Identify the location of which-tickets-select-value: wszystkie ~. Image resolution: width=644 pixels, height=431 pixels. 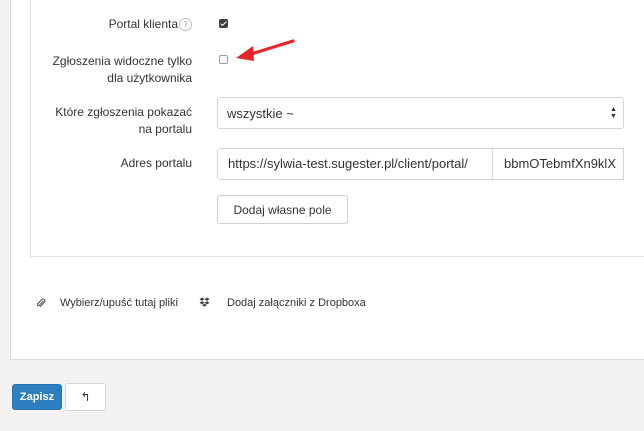
(260, 113).